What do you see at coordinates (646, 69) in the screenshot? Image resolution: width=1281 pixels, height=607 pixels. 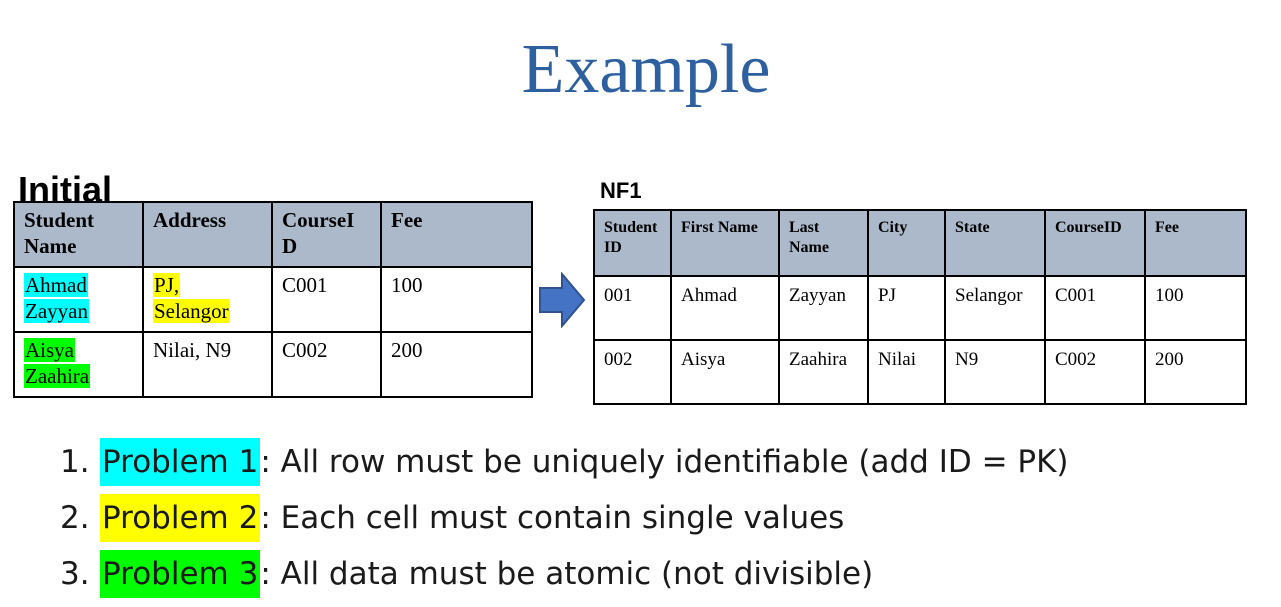 I see `slide-title: Example` at bounding box center [646, 69].